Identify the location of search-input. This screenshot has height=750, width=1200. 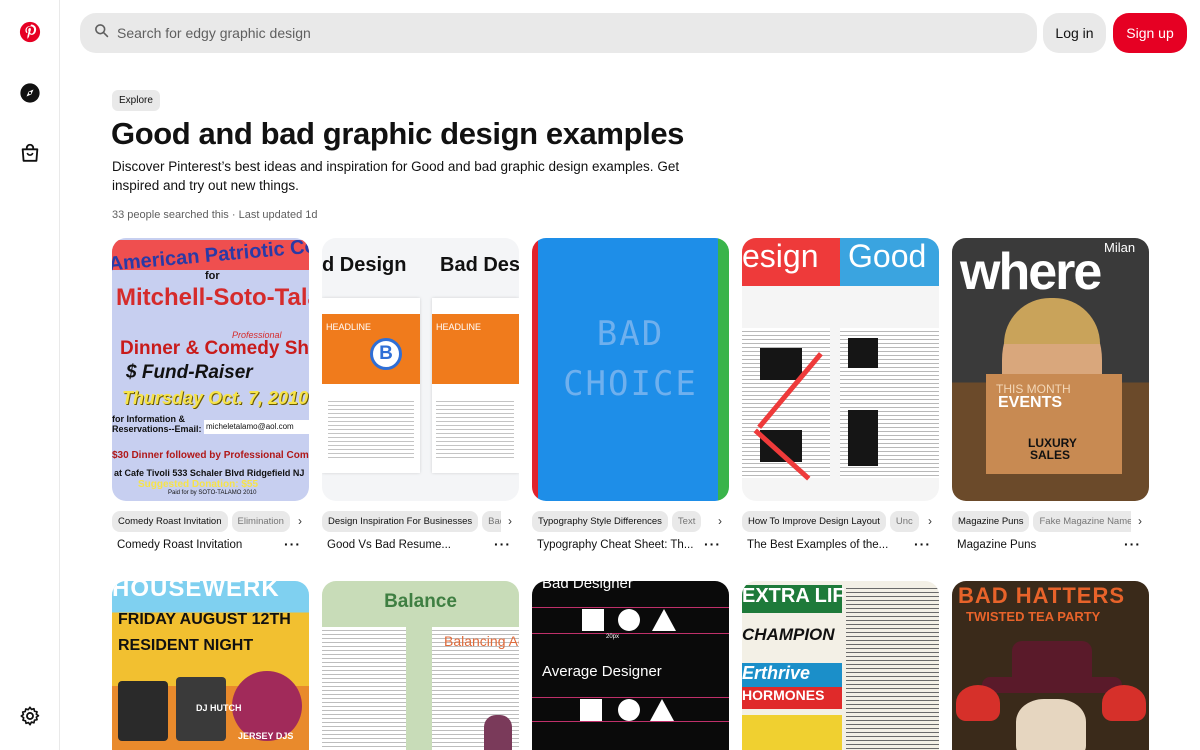
(557, 33).